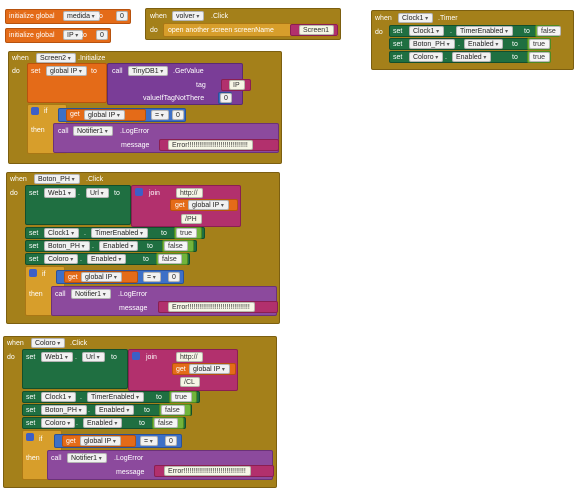  What do you see at coordinates (180, 205) in the screenshot?
I see `get-keyword: get` at bounding box center [180, 205].